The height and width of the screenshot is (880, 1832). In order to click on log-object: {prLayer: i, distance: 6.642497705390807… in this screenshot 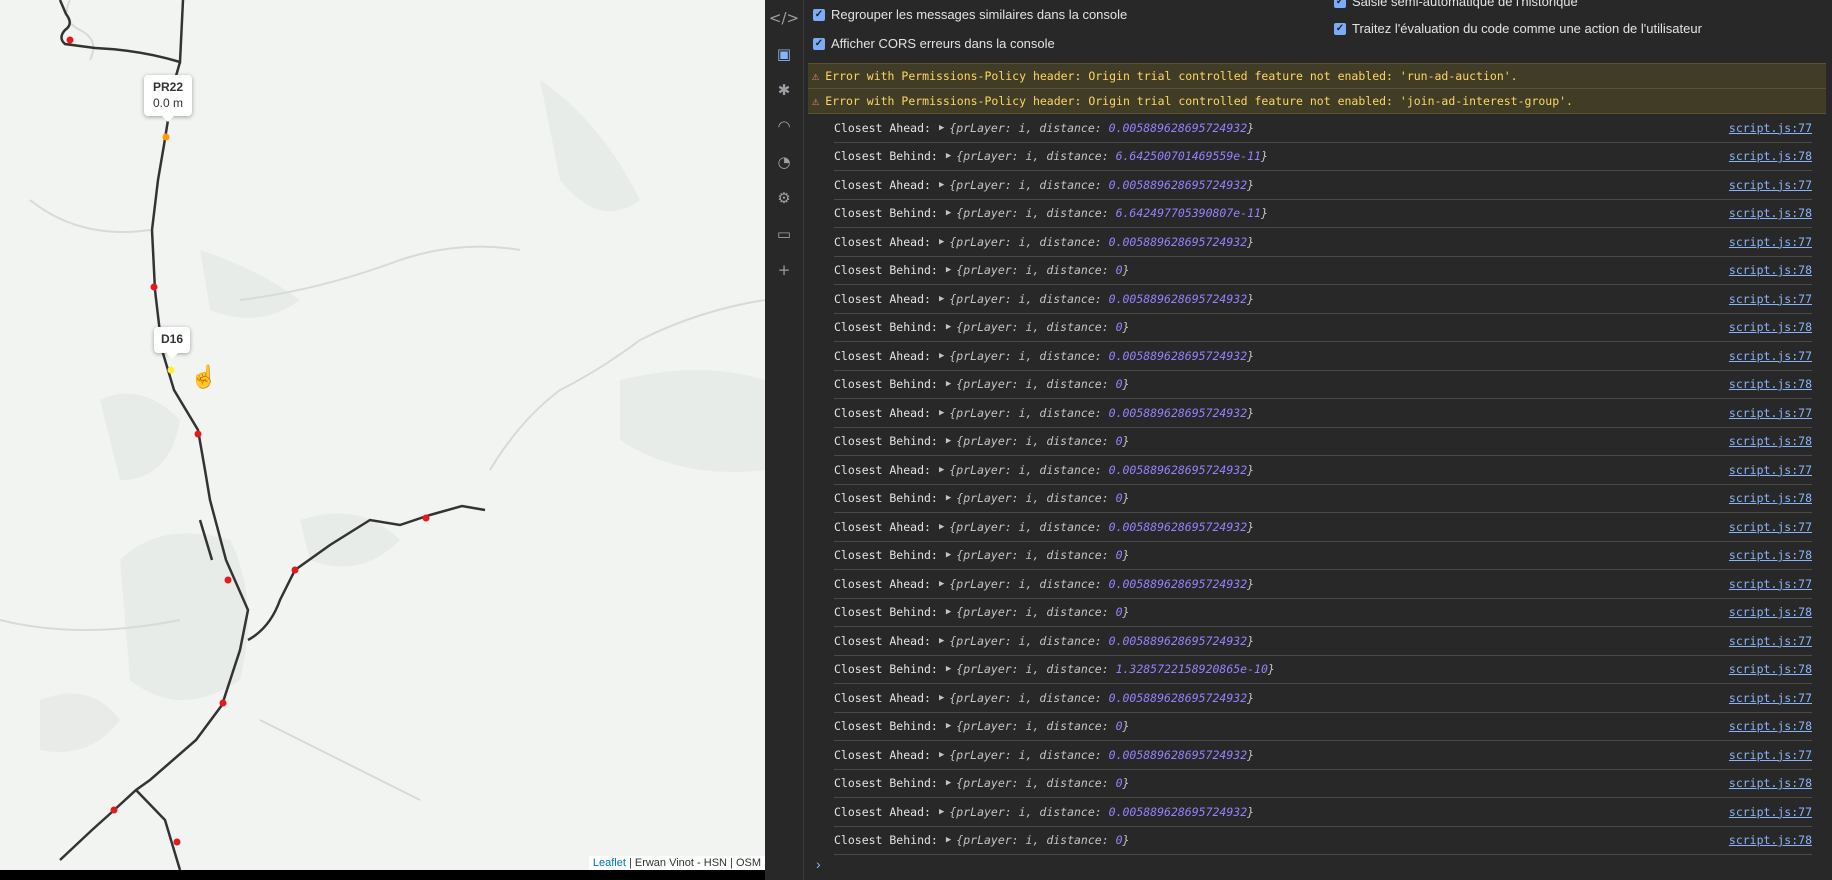, I will do `click(1112, 213)`.